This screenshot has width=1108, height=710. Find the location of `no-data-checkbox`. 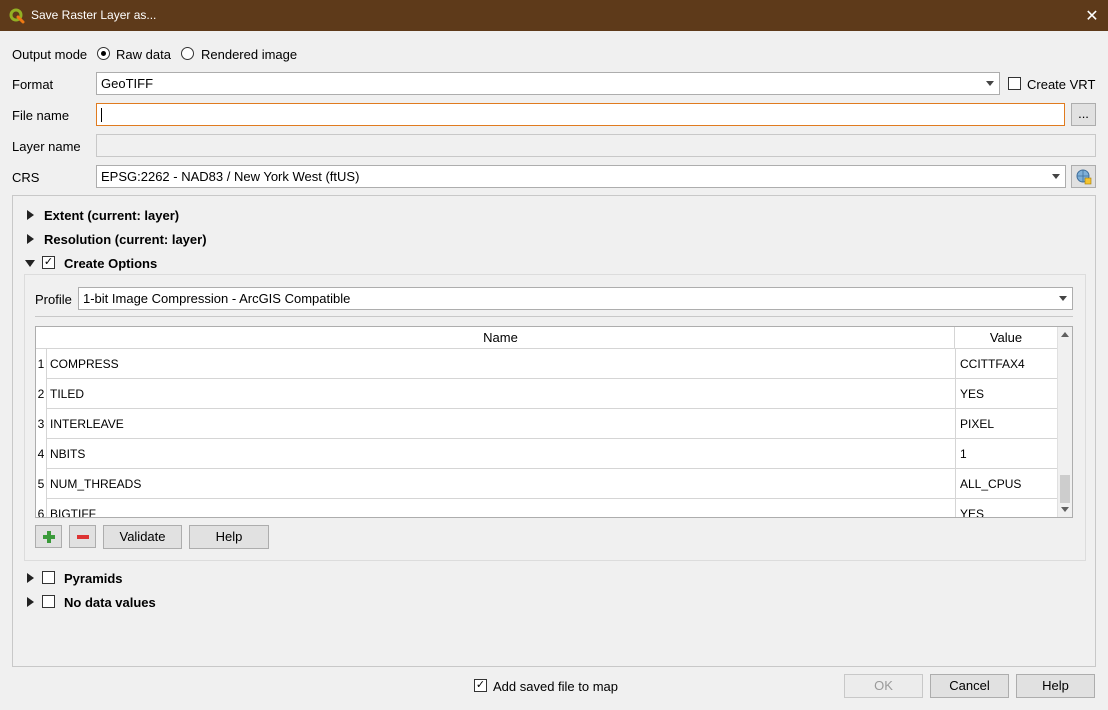

no-data-checkbox is located at coordinates (48, 601).